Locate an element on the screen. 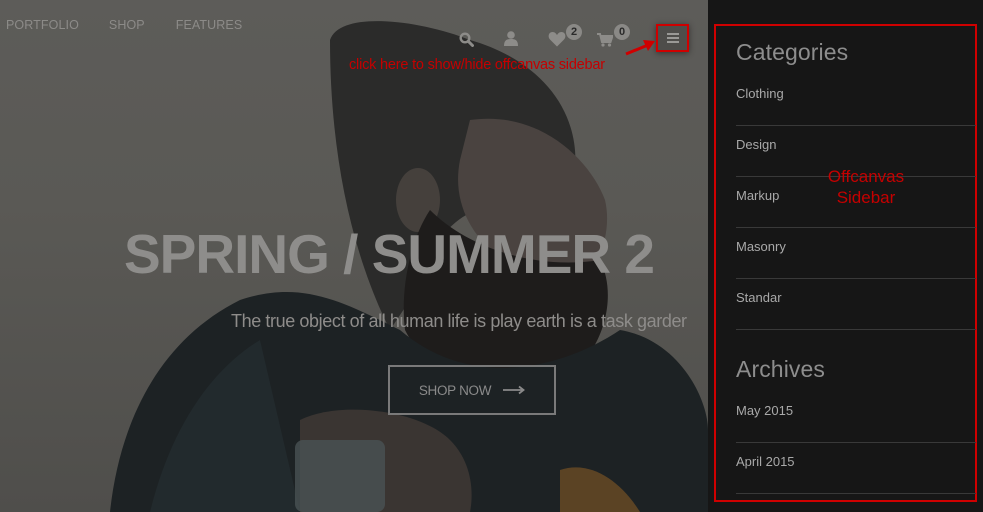 This screenshot has height=512, width=983. annotation-sidebar-label: Offcanvas Sidebar is located at coordinates (866, 187).